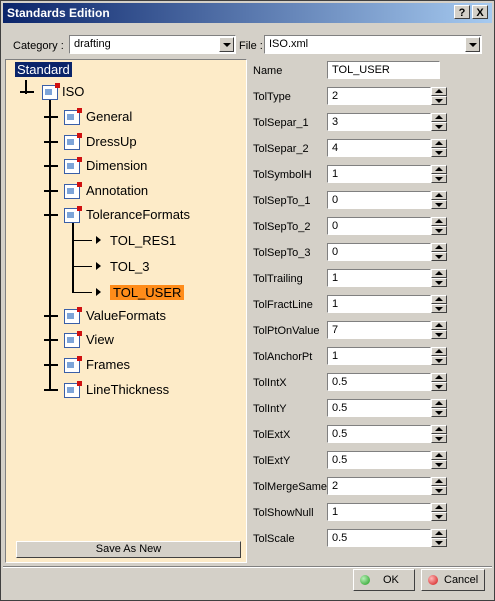  I want to click on tree-root-standard: Standard, so click(43, 69).